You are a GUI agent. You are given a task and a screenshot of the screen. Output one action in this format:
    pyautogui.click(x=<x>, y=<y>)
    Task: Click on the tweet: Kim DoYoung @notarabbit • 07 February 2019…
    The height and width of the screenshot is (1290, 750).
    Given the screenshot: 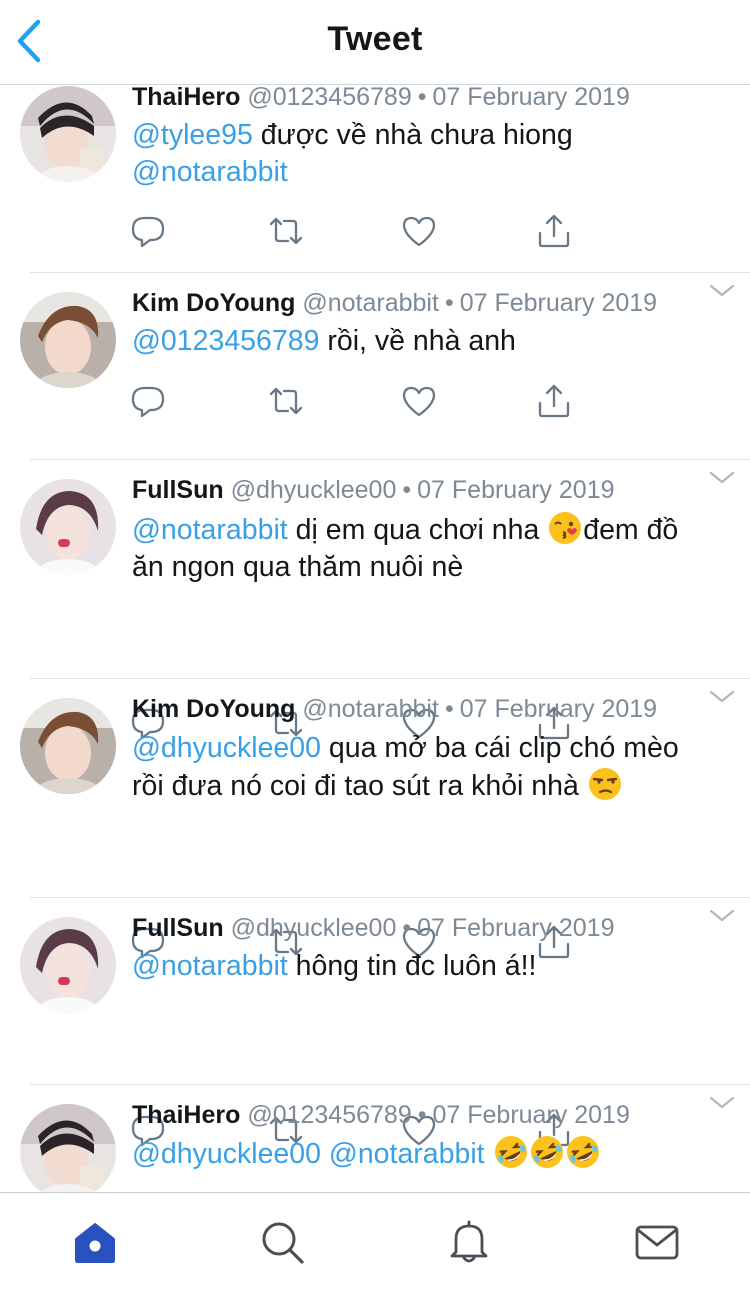 What is the action you would take?
    pyautogui.click(x=375, y=366)
    